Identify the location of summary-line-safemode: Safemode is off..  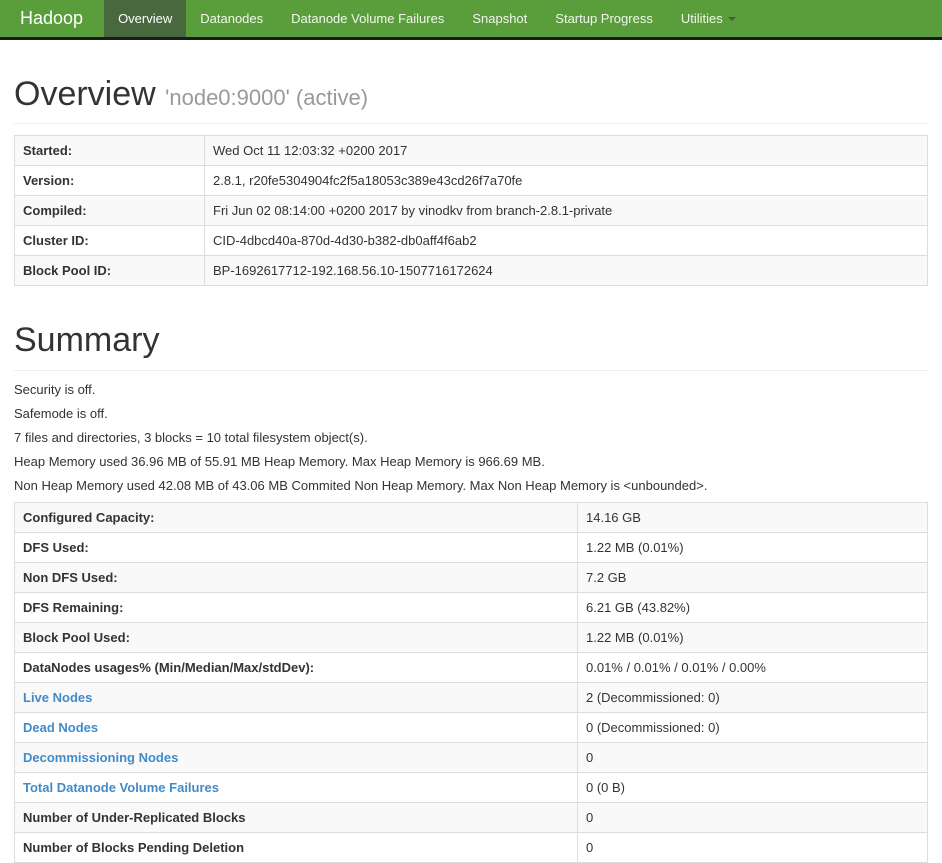
(61, 413).